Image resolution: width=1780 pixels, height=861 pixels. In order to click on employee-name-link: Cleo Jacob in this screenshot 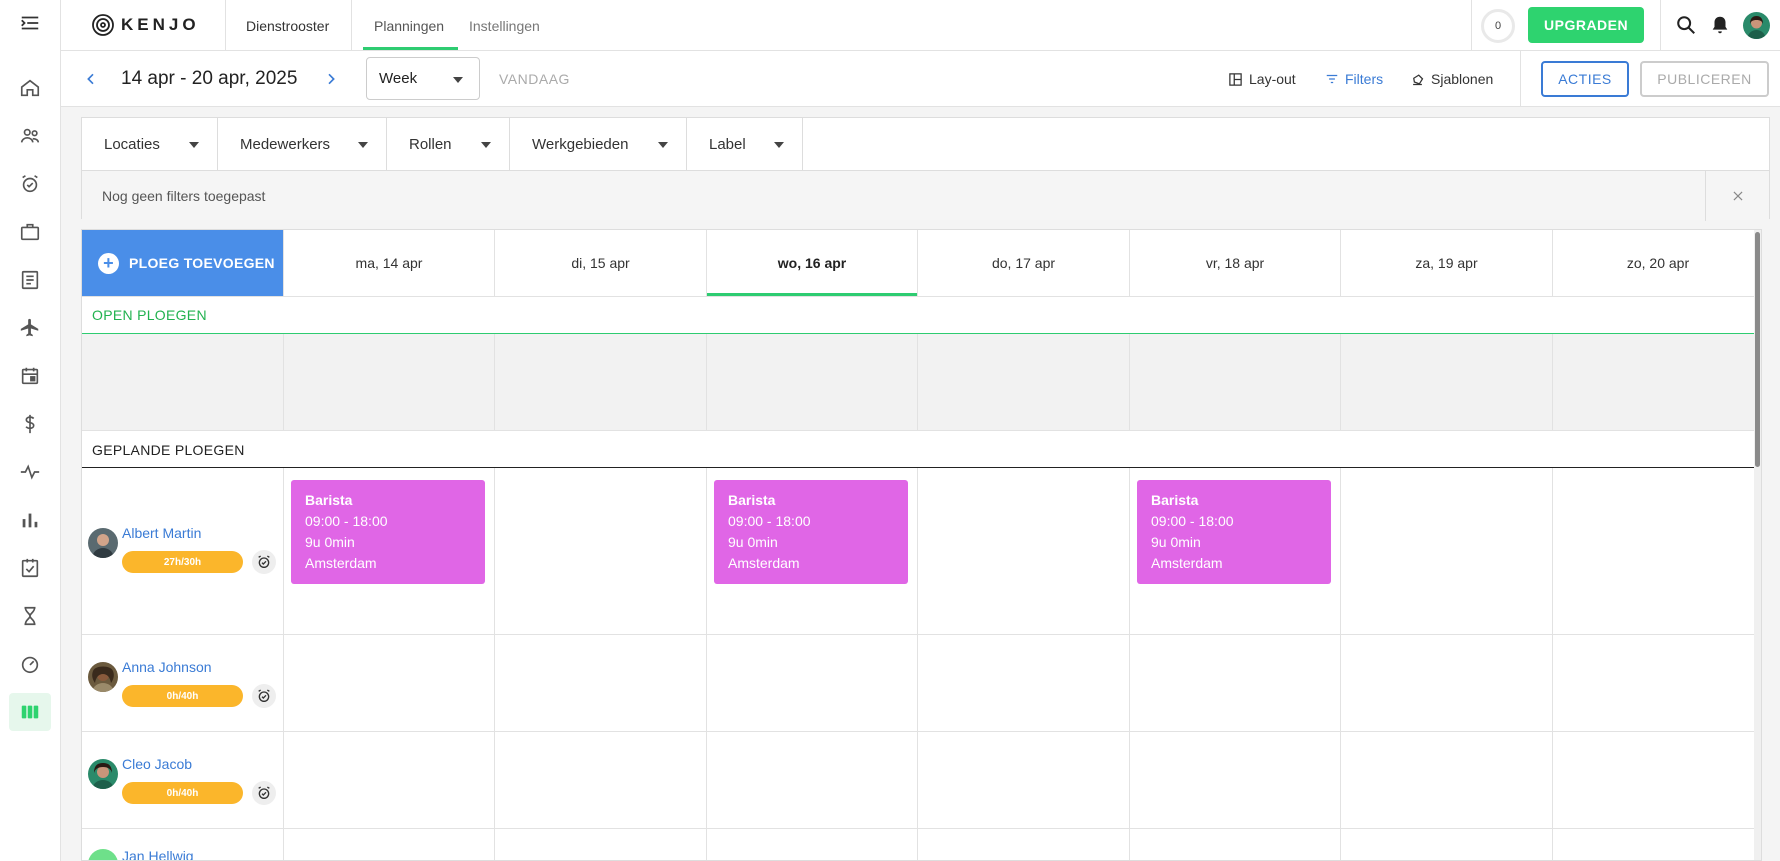, I will do `click(157, 764)`.